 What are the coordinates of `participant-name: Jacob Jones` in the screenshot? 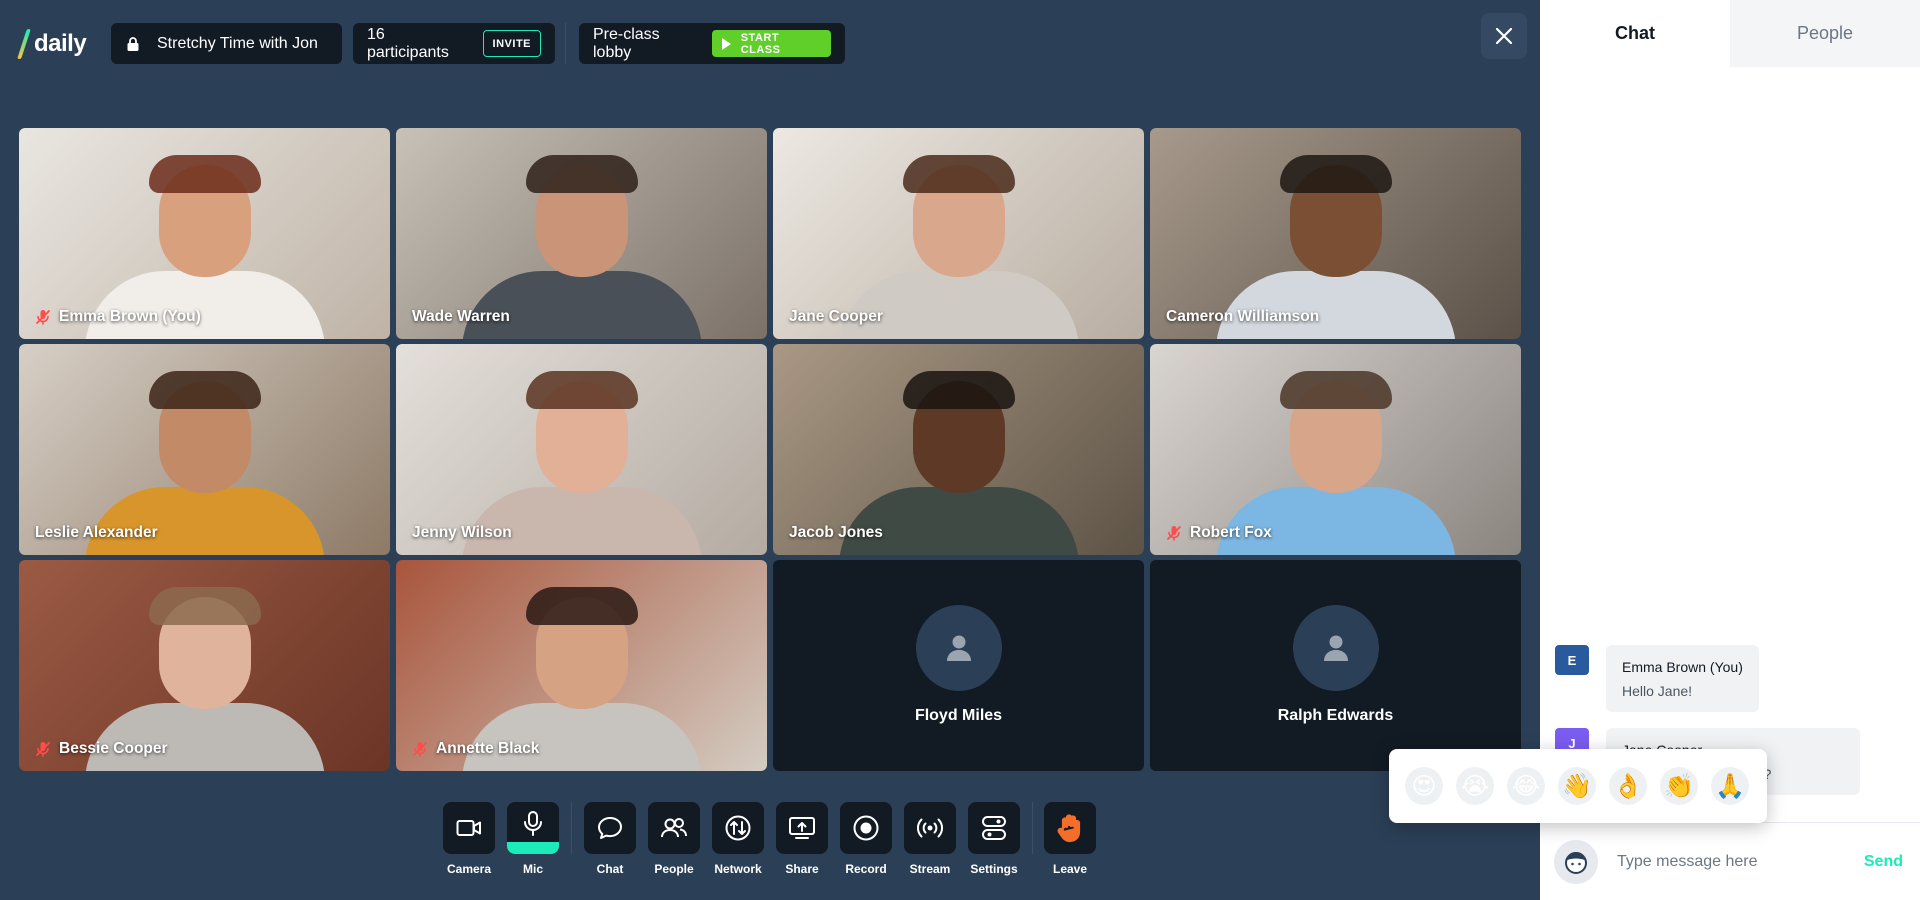 It's located at (836, 533).